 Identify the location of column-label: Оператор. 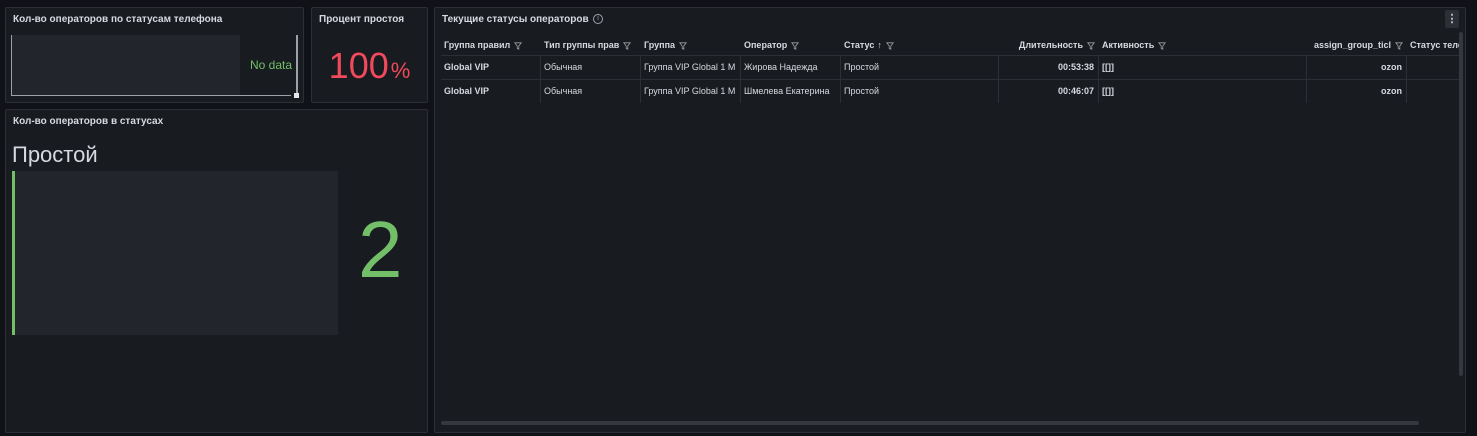
(766, 45).